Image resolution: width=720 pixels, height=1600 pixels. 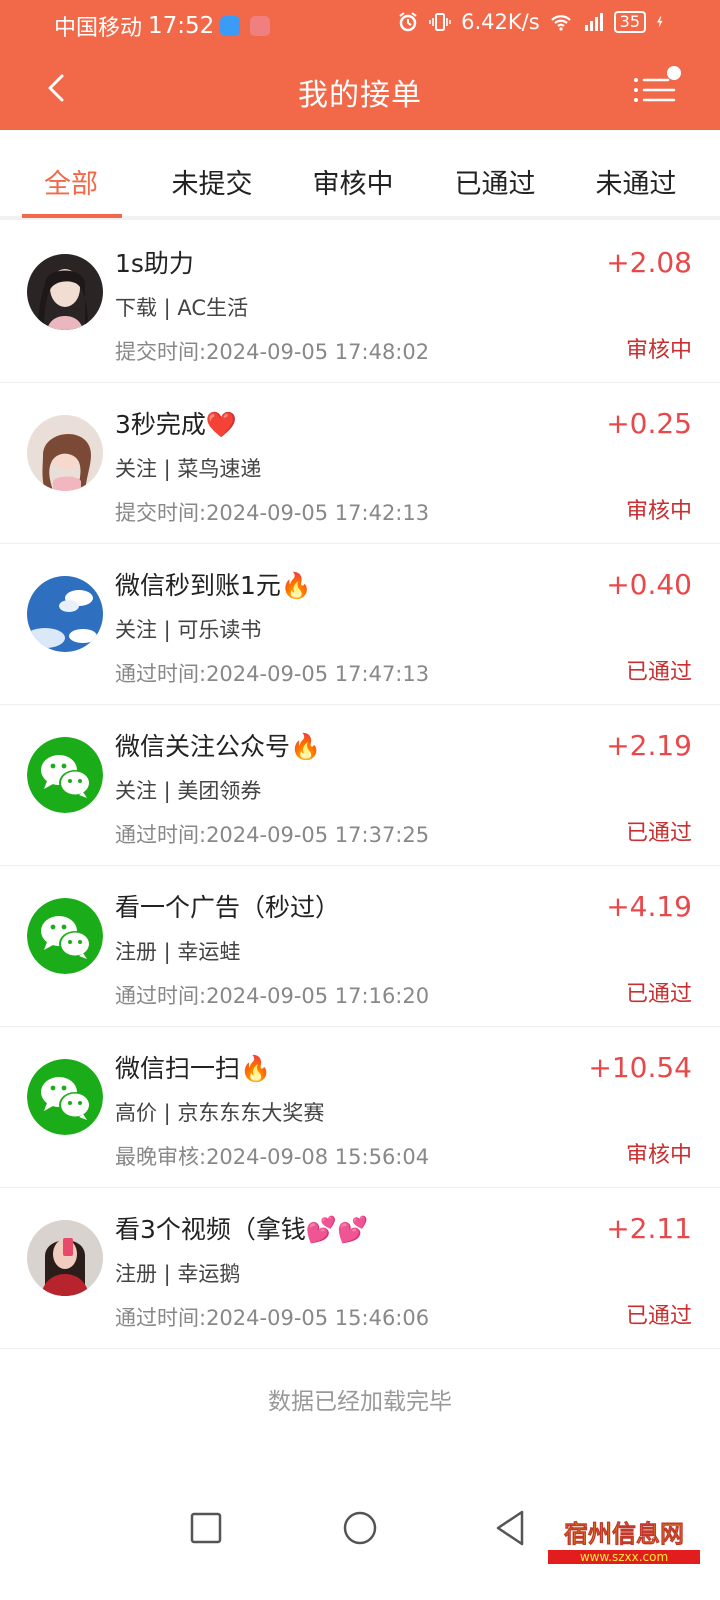 I want to click on top-bar: 中国移动 17:52 6.42K/s 35 我的接单, so click(x=360, y=65).